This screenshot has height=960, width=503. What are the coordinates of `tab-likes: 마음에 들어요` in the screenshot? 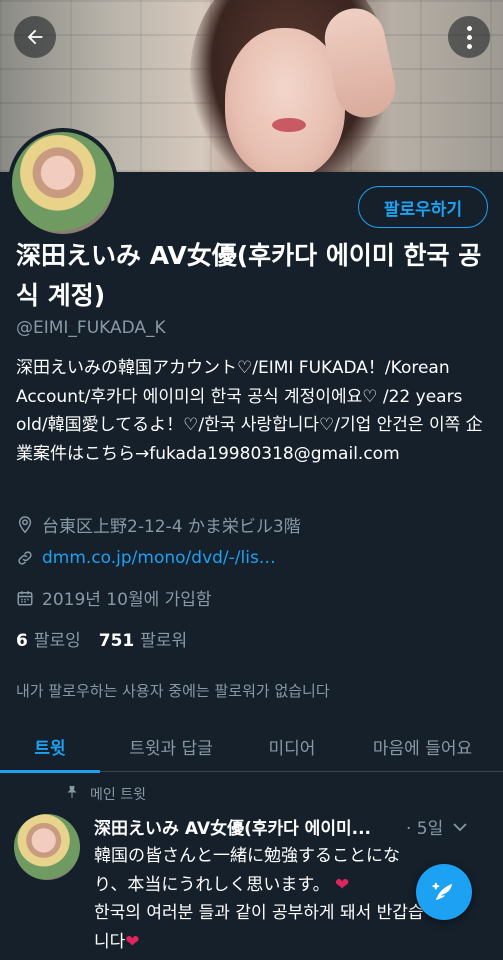 It's located at (422, 746).